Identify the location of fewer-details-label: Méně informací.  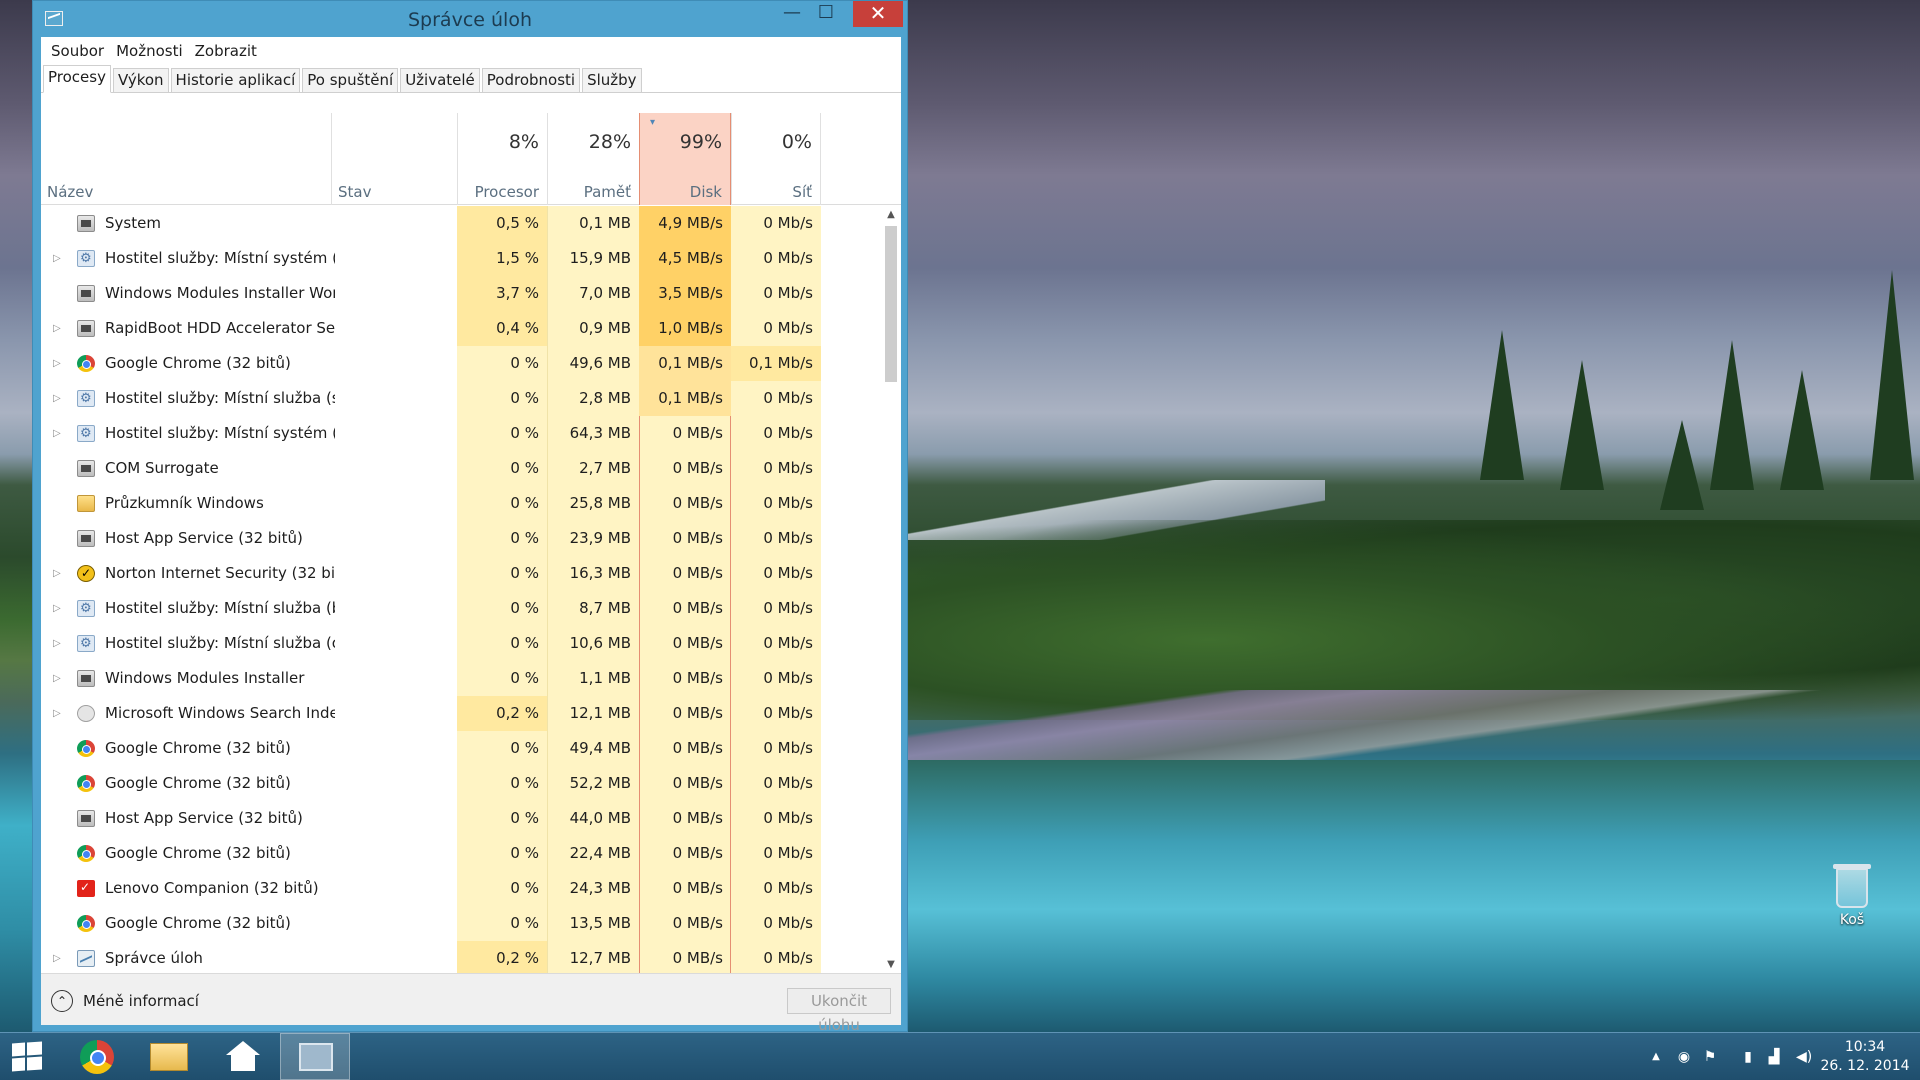
(141, 1001).